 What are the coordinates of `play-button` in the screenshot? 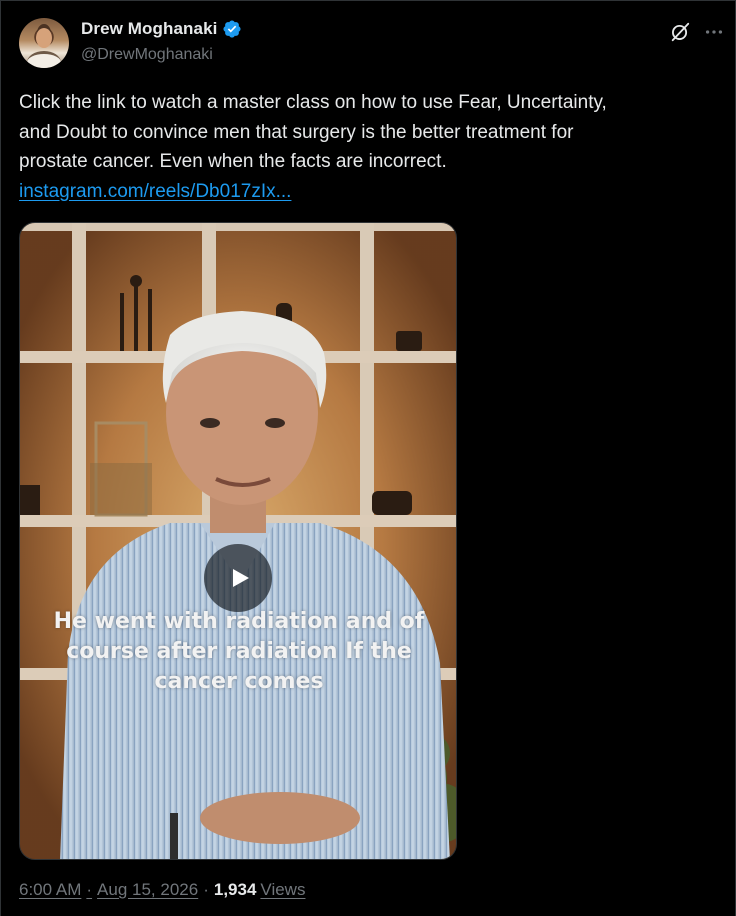 It's located at (238, 578).